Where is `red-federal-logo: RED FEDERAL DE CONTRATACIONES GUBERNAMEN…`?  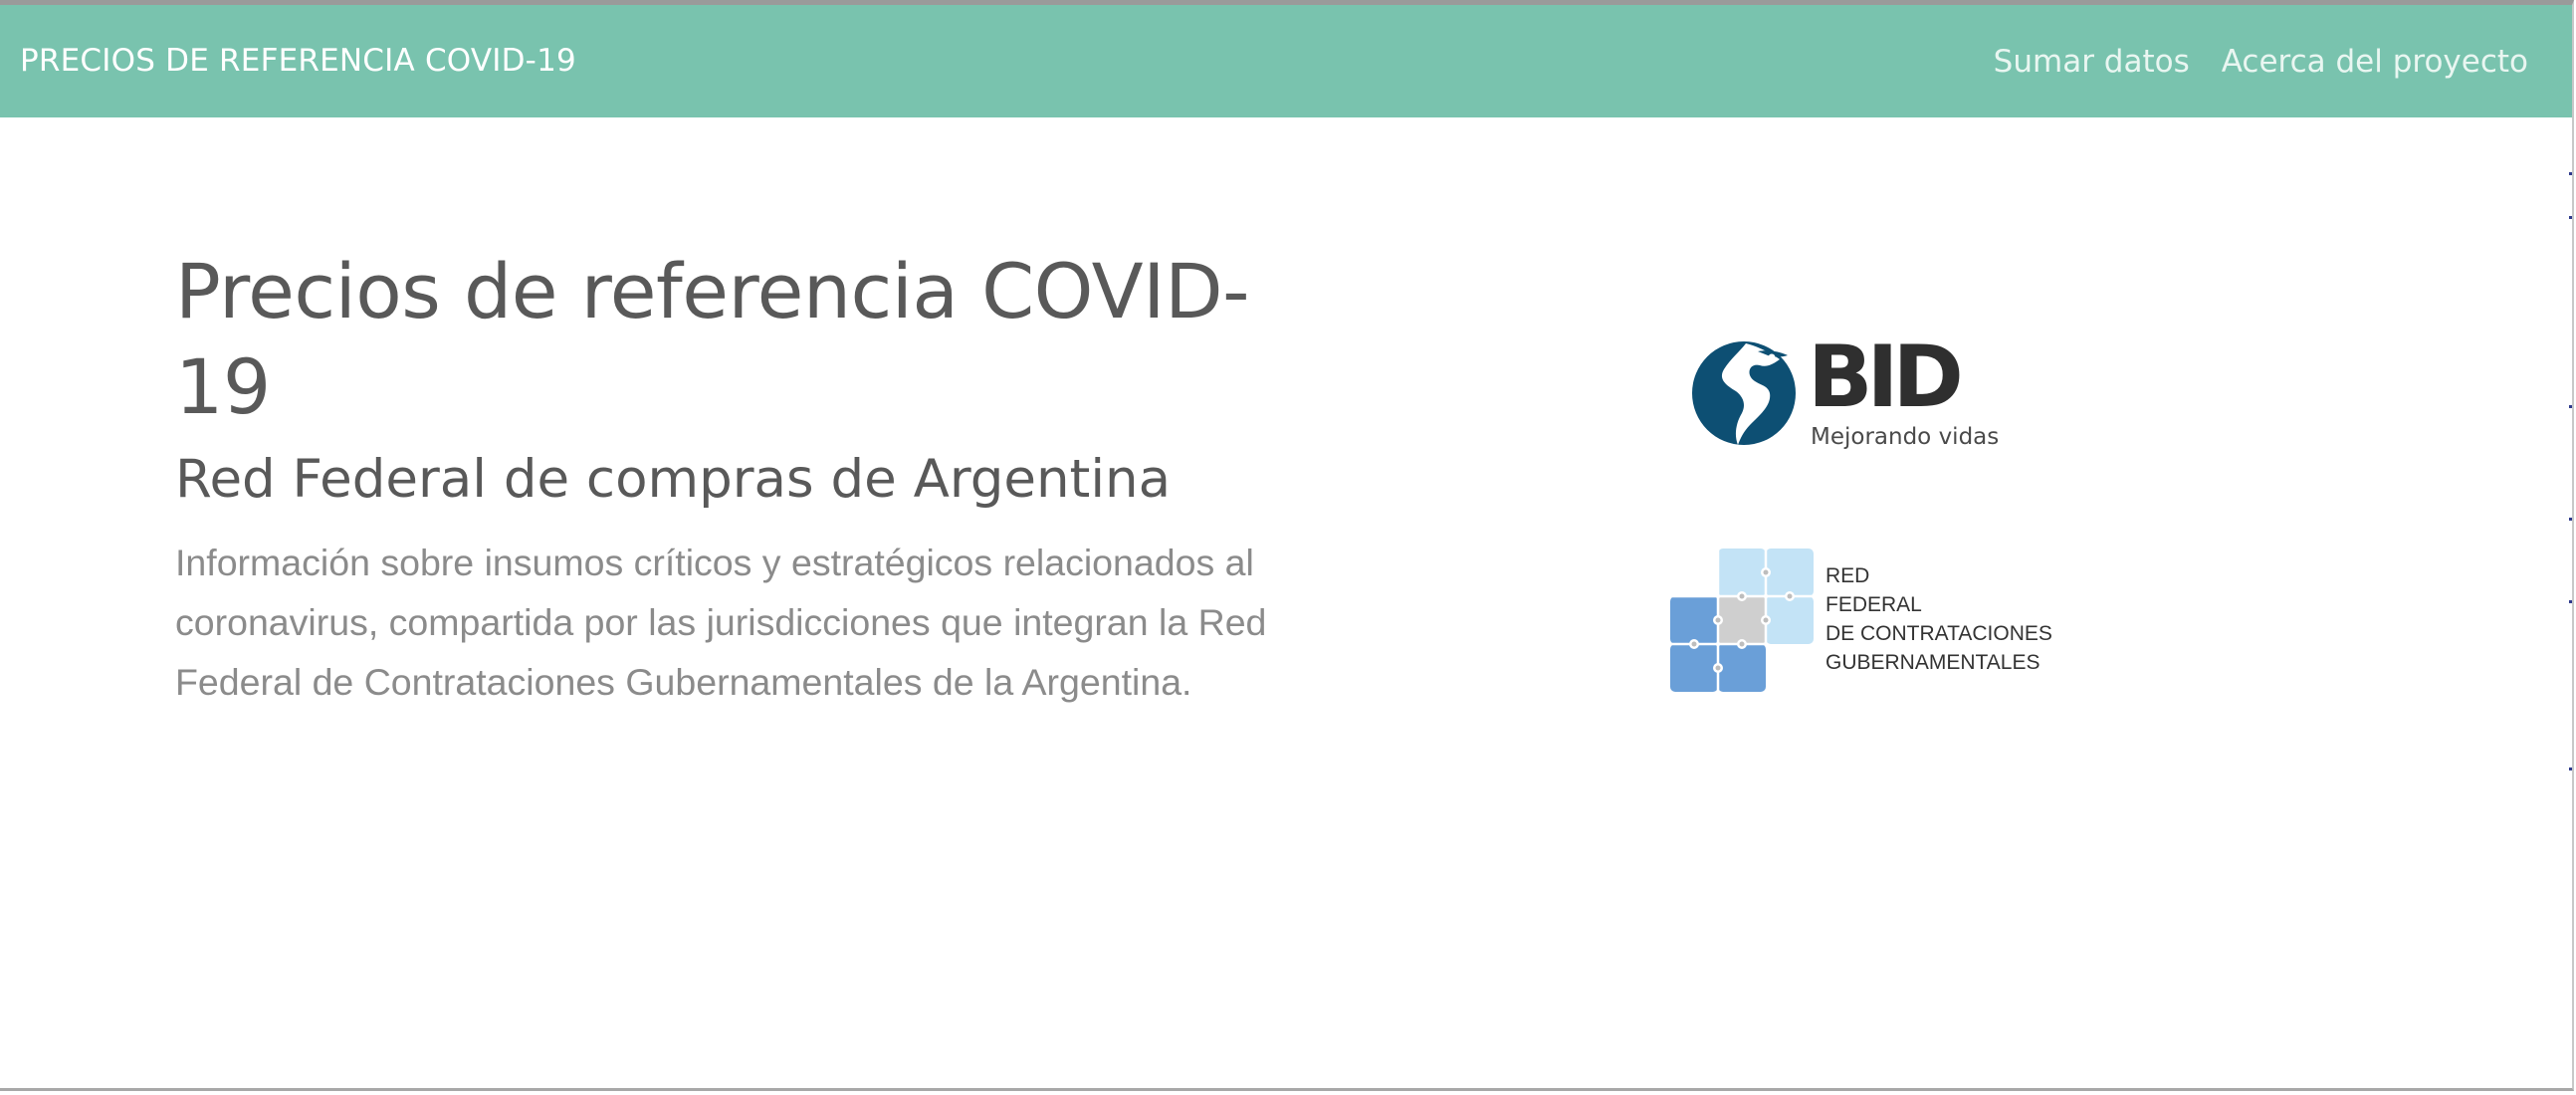
red-federal-logo: RED FEDERAL DE CONTRATACIONES GUBERNAMEN… is located at coordinates (1877, 621).